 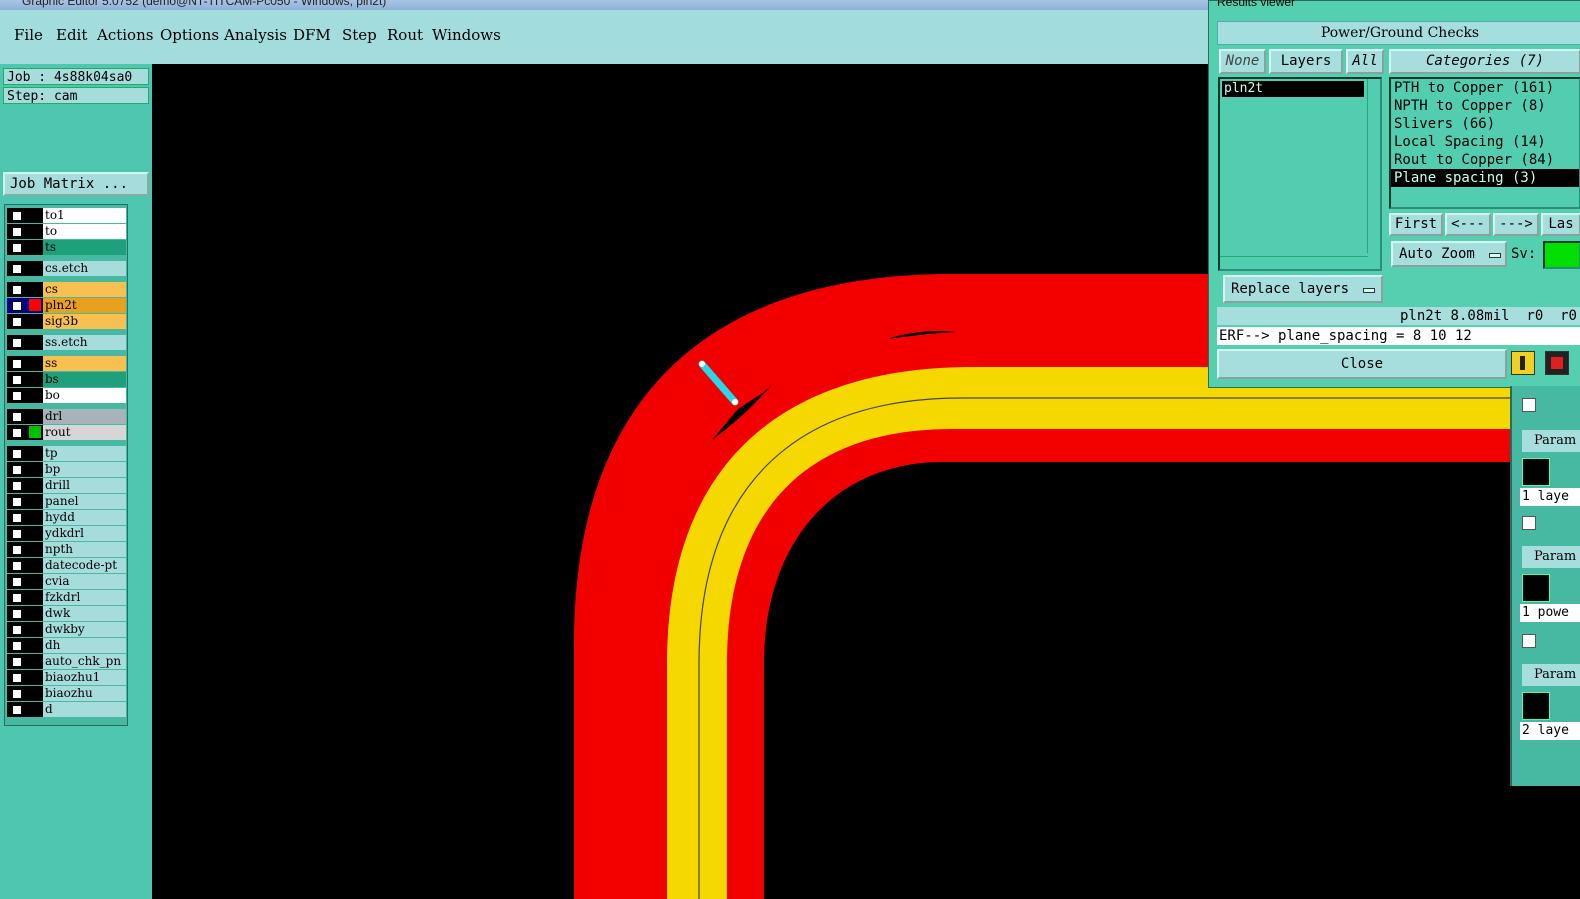 I want to click on category-item: Slivers (66), so click(x=1485, y=124).